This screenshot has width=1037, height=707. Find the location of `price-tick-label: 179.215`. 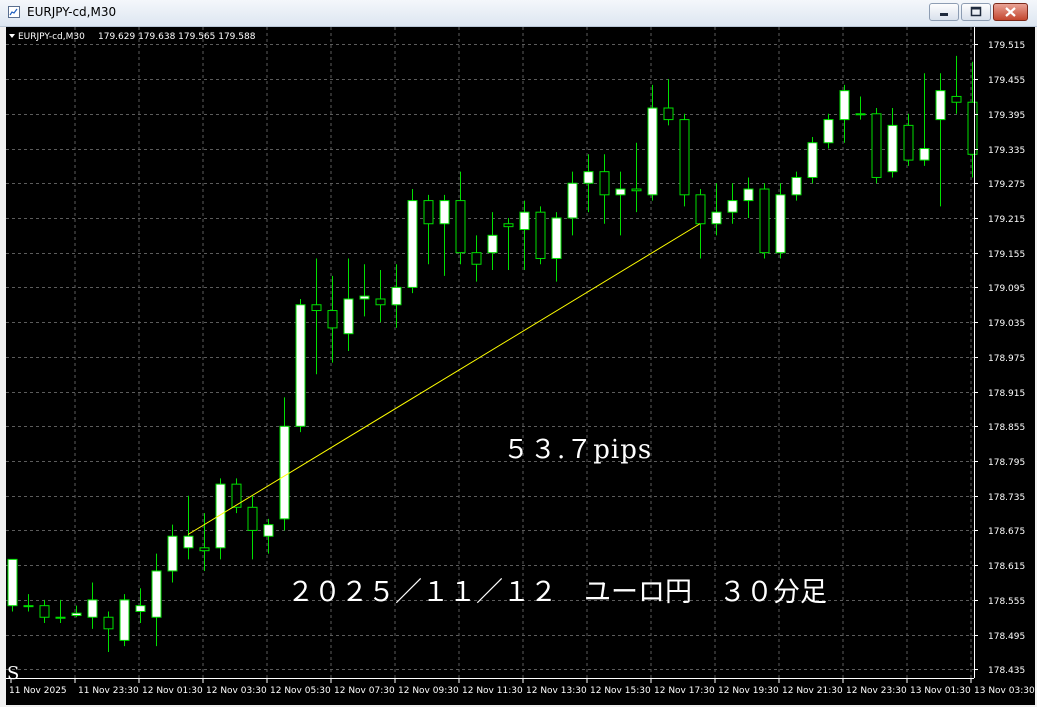

price-tick-label: 179.215 is located at coordinates (1006, 220).